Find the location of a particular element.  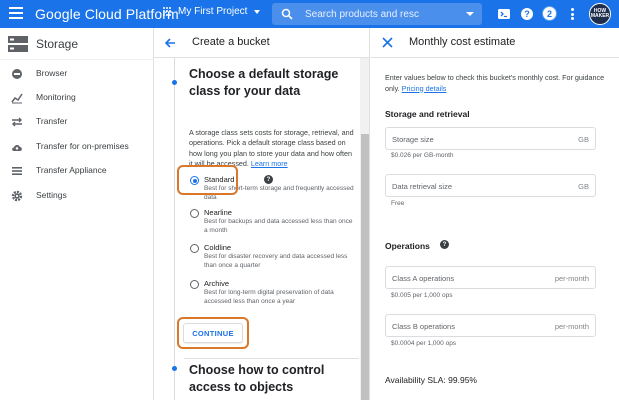

sidebar-item-transfer-on-premises: Transfer for on-premises is located at coordinates (77, 147).